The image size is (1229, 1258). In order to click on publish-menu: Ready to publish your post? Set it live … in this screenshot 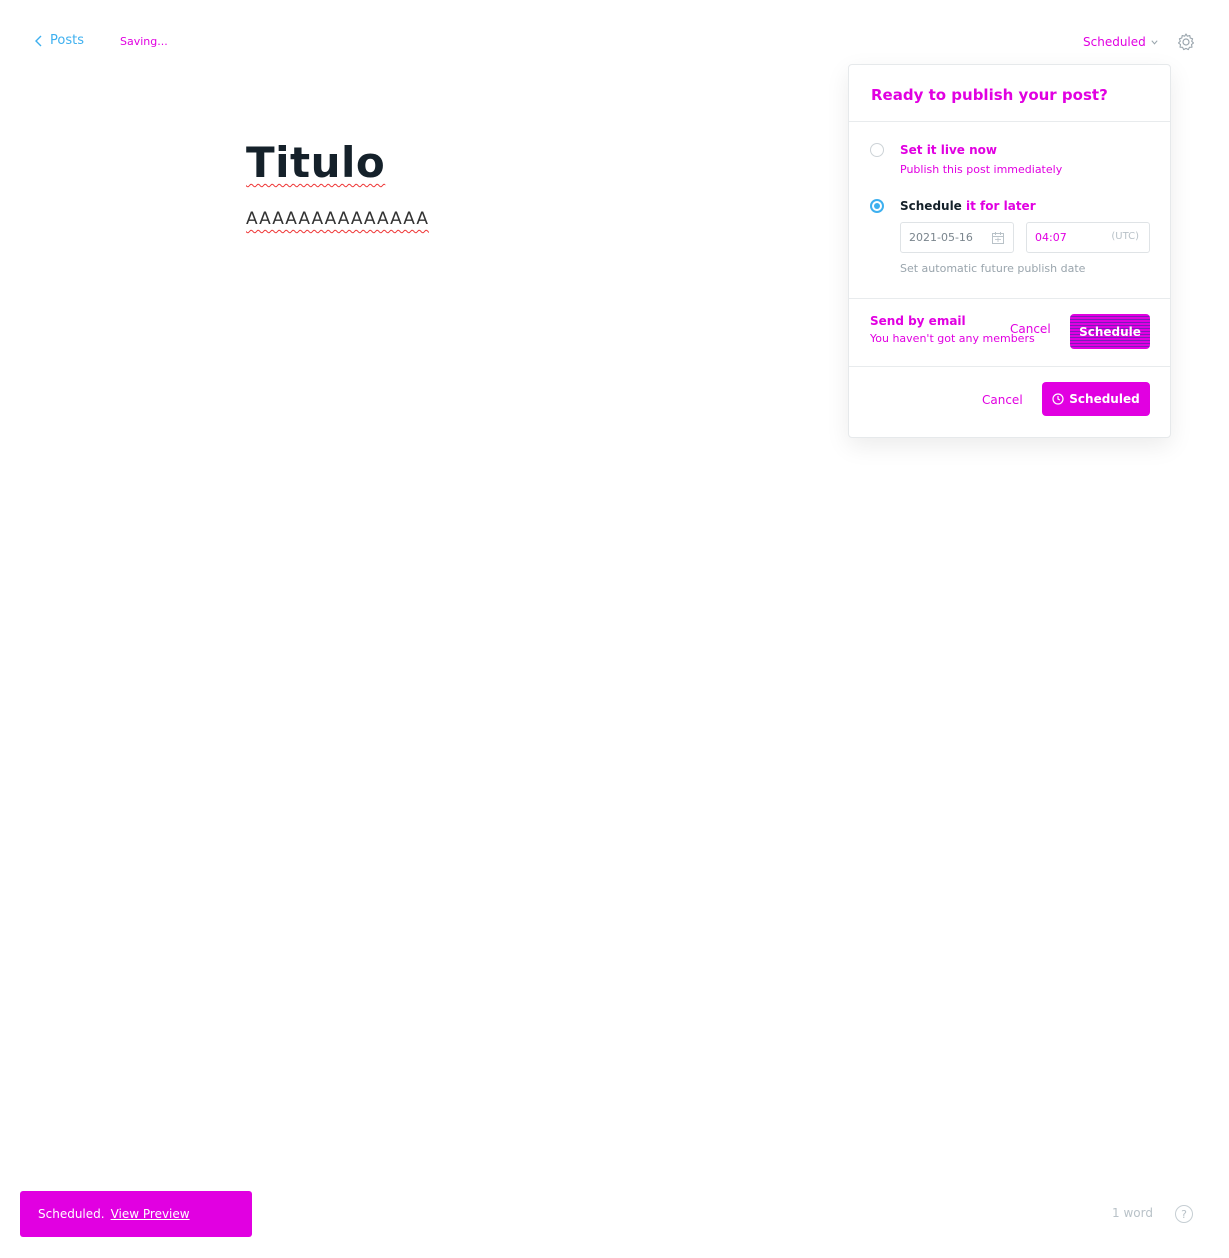, I will do `click(1009, 251)`.